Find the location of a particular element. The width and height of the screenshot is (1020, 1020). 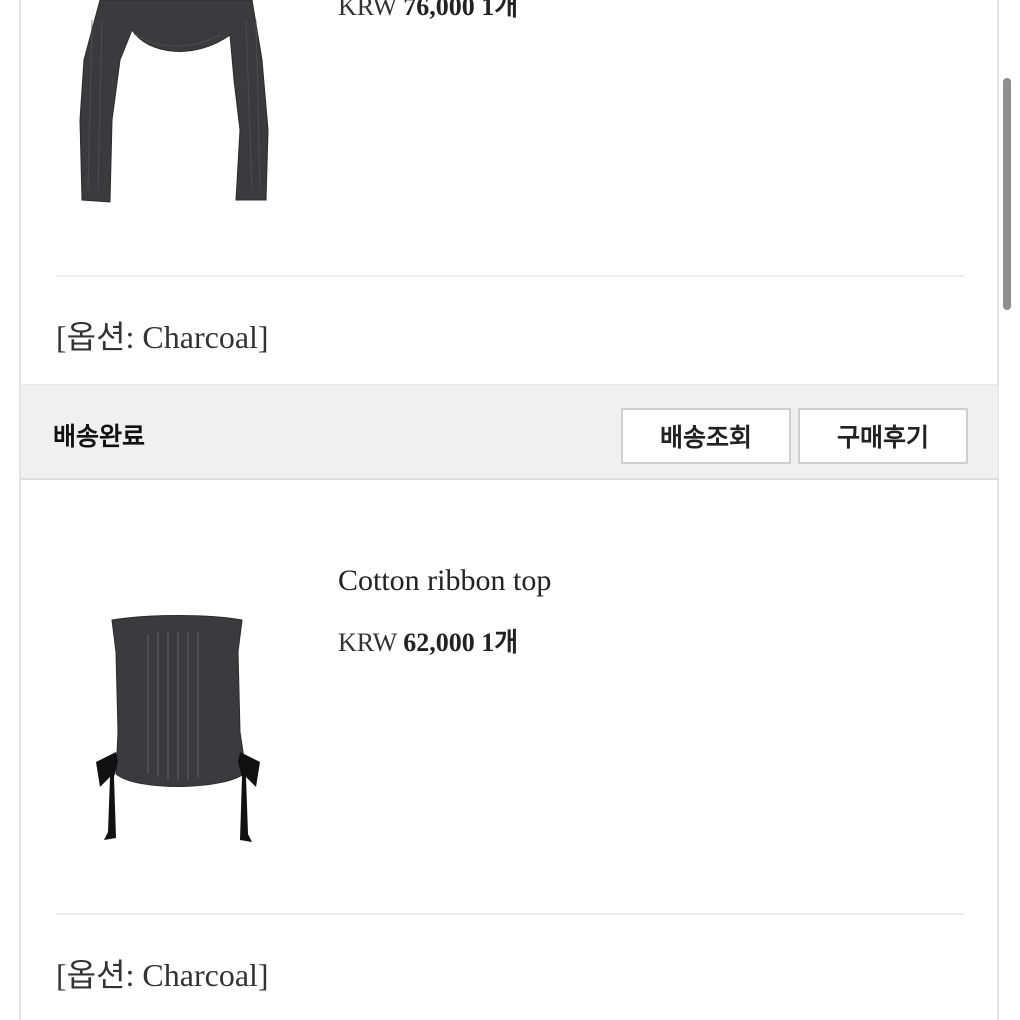

scrollbar is located at coordinates (1007, 194).